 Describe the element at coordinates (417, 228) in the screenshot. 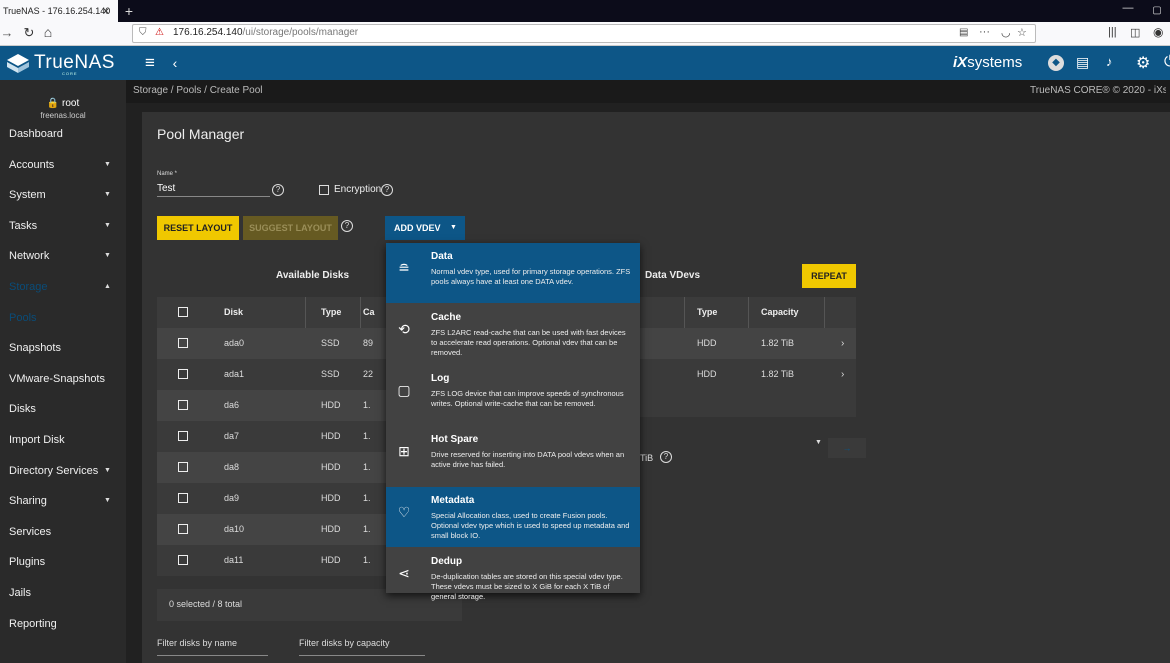

I see `add-vdev-label: ADD VDEV` at that location.